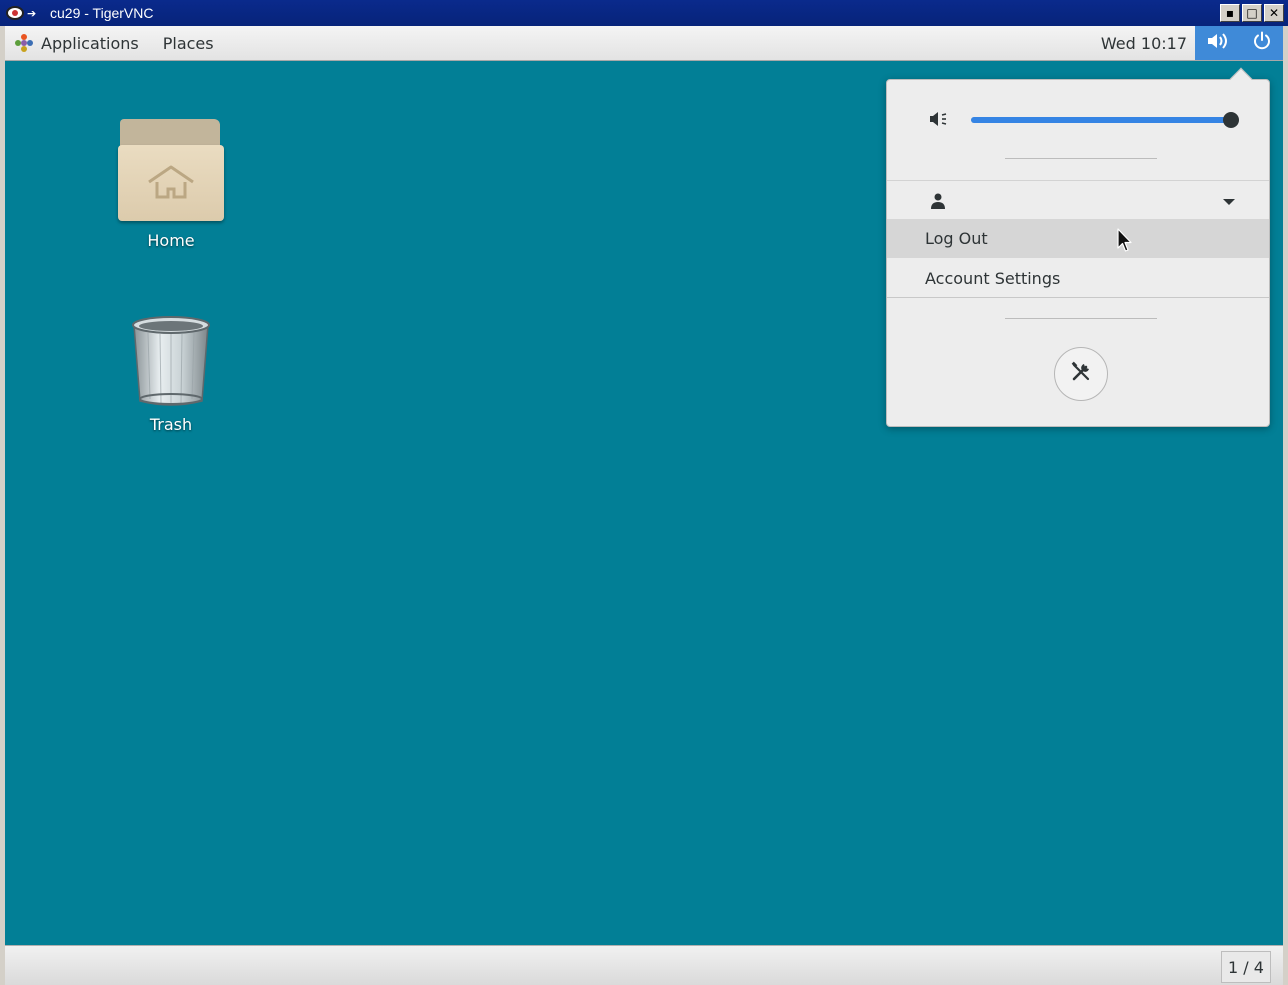 The height and width of the screenshot is (985, 1288). I want to click on volume-slider-fill, so click(1101, 120).